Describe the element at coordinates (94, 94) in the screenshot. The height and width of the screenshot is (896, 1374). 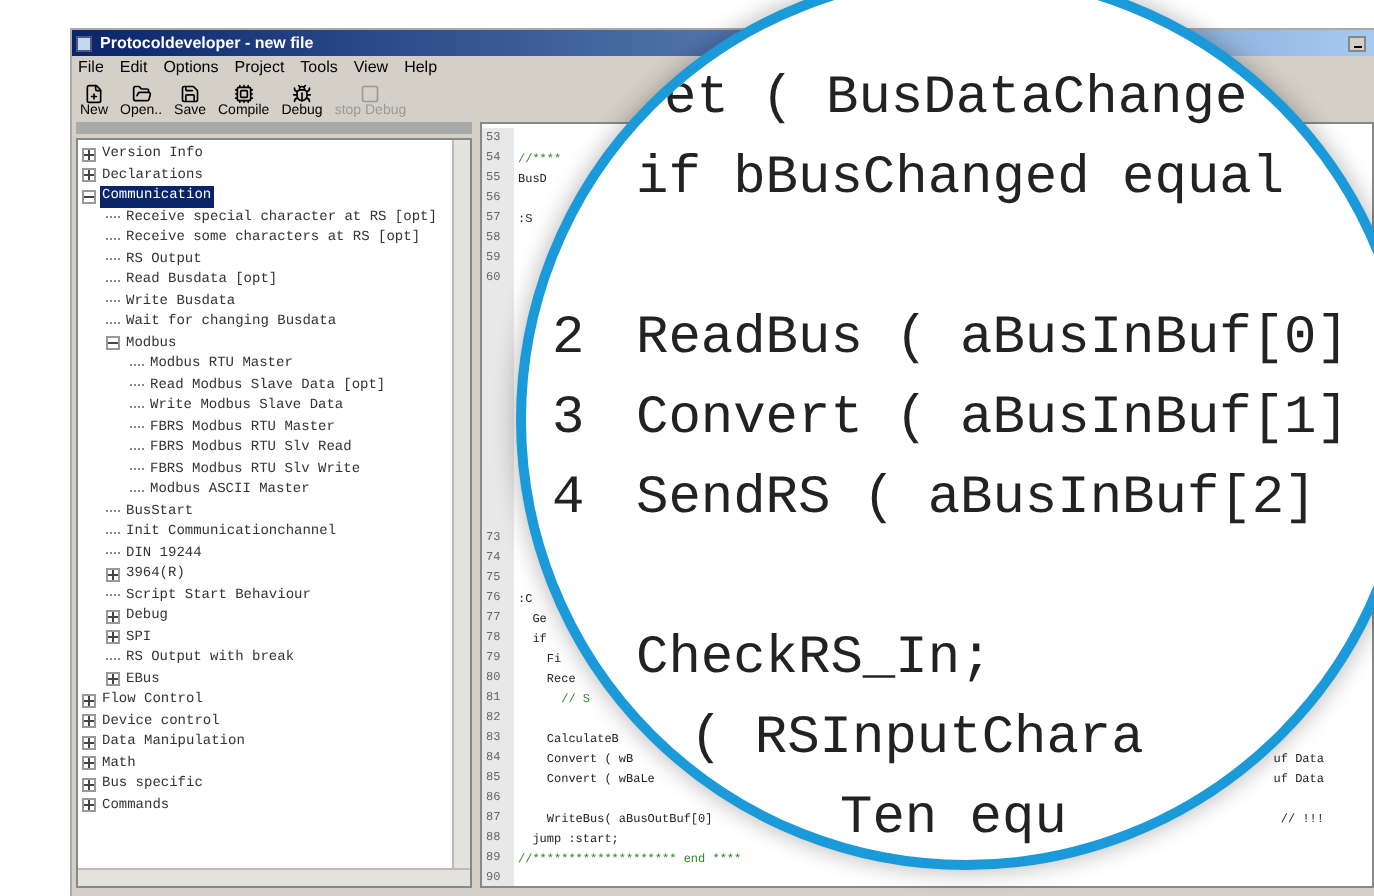
I see `new-file-icon` at that location.